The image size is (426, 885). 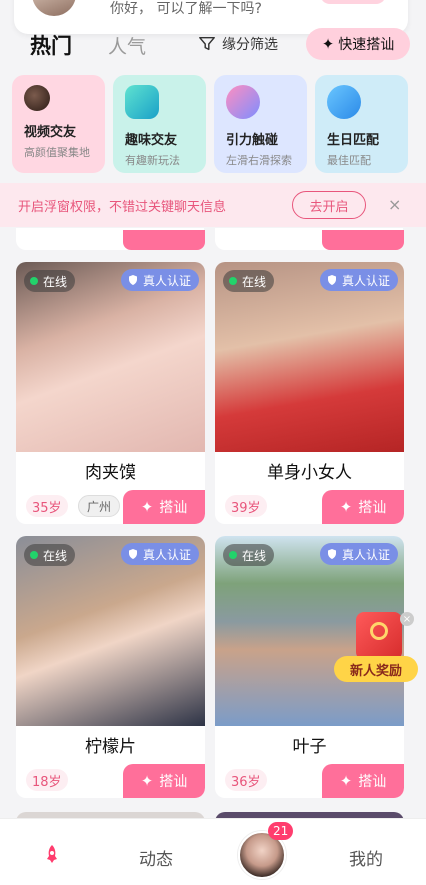 What do you see at coordinates (250, 45) in the screenshot?
I see `filter-label: 缘分筛选` at bounding box center [250, 45].